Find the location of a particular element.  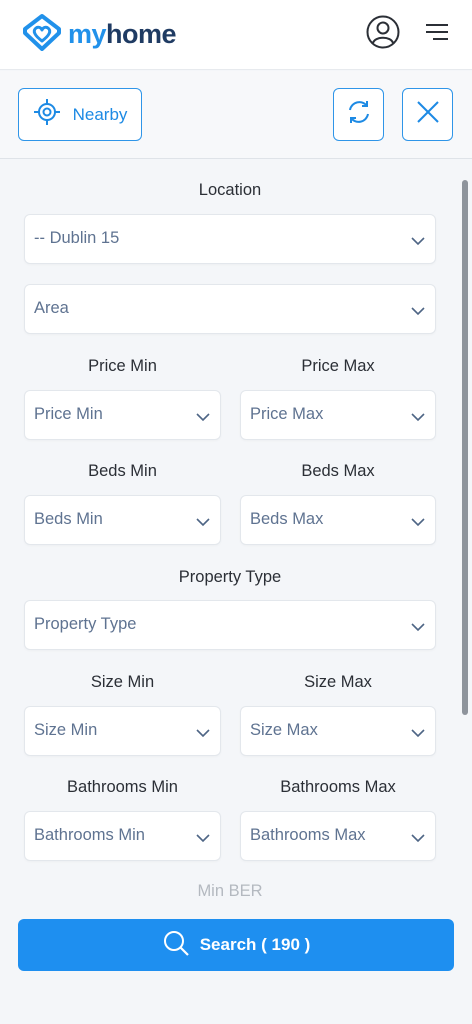

scrollbar is located at coordinates (465, 447).